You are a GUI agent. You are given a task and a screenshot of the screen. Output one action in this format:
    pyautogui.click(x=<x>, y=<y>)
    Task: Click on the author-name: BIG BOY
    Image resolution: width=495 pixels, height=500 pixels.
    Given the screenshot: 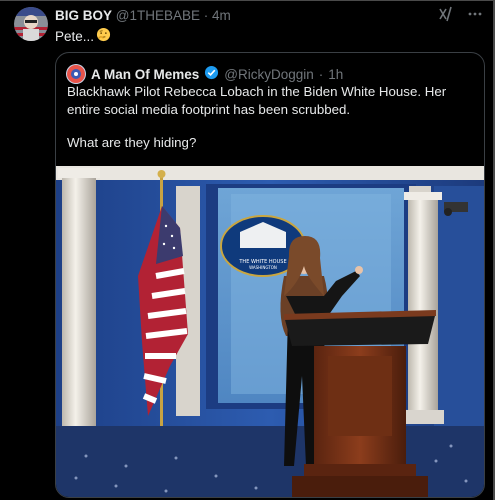 What is the action you would take?
    pyautogui.click(x=83, y=15)
    